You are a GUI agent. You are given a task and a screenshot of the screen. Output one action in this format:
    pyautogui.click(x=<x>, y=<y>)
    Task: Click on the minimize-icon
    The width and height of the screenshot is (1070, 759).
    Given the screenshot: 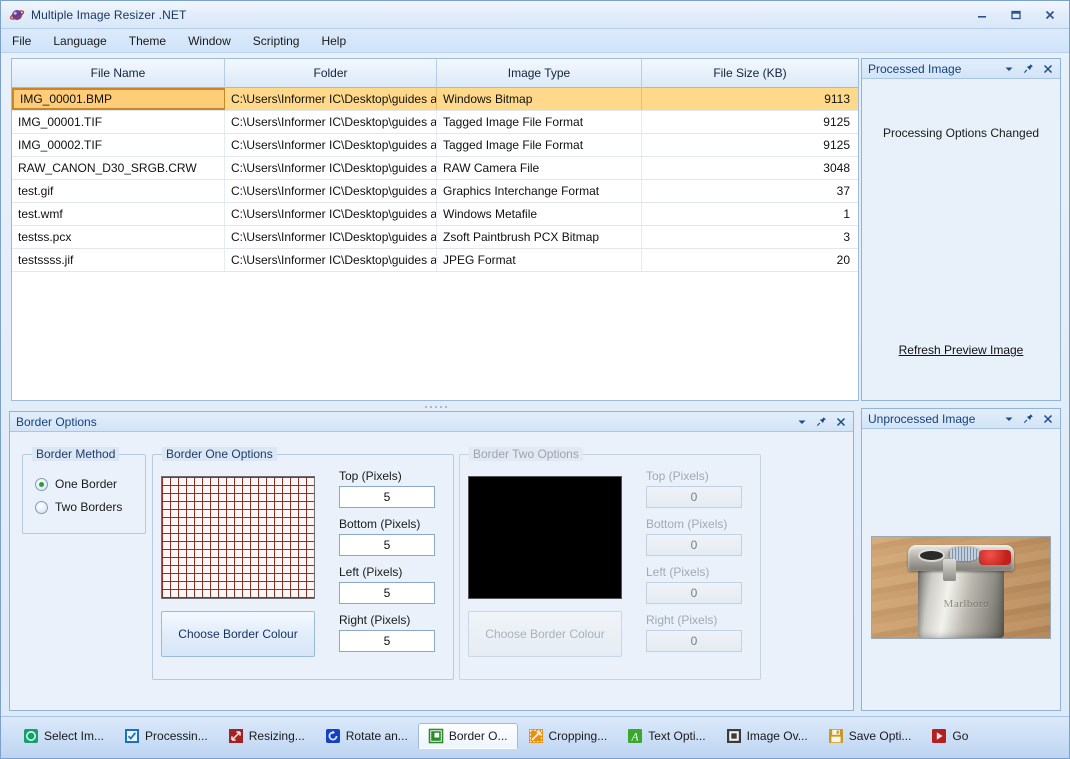 What is the action you would take?
    pyautogui.click(x=982, y=15)
    